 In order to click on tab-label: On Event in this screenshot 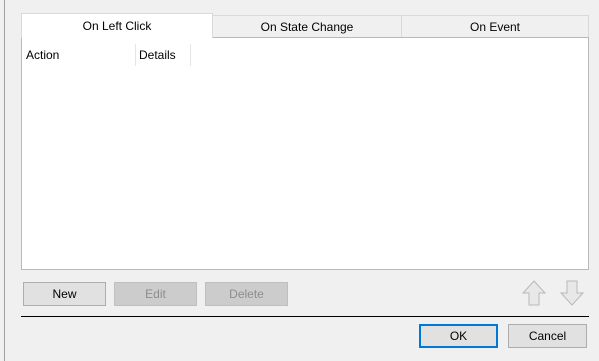, I will do `click(495, 26)`.